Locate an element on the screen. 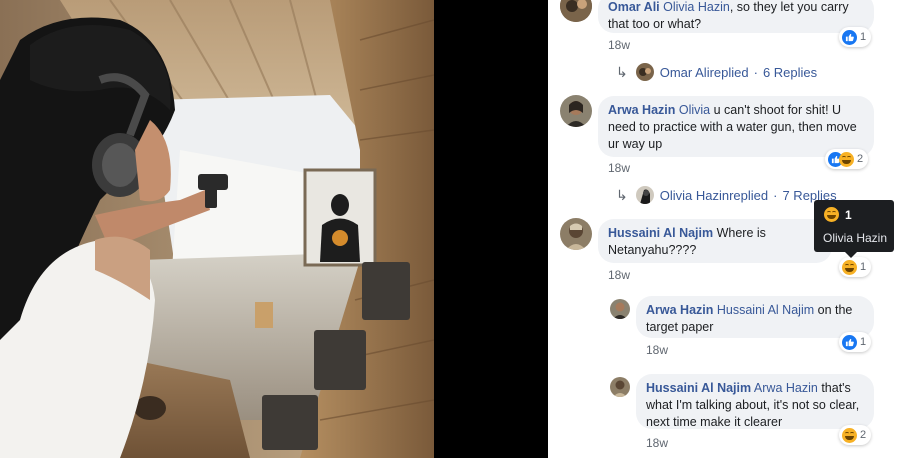 The image size is (904, 458). reply-mention: Arwa Hazin is located at coordinates (786, 388).